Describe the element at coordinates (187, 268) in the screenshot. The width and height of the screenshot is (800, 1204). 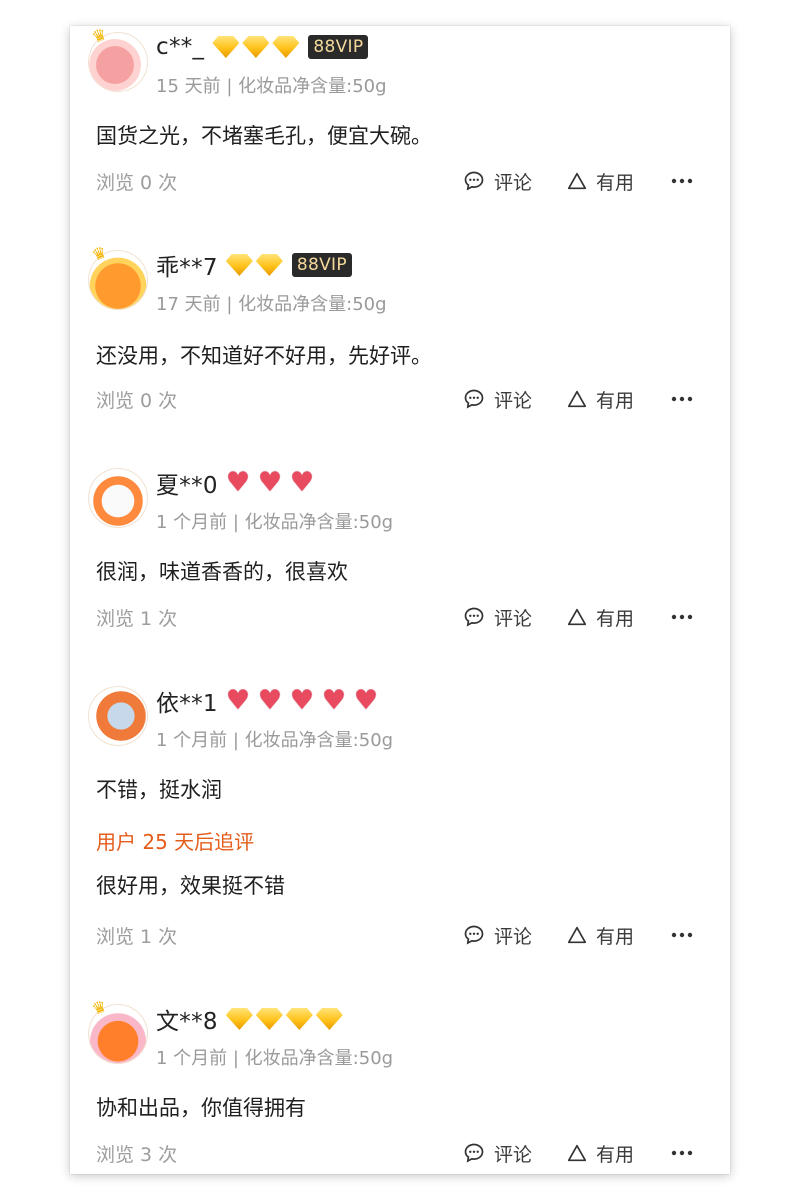
I see `username: 乖**7` at that location.